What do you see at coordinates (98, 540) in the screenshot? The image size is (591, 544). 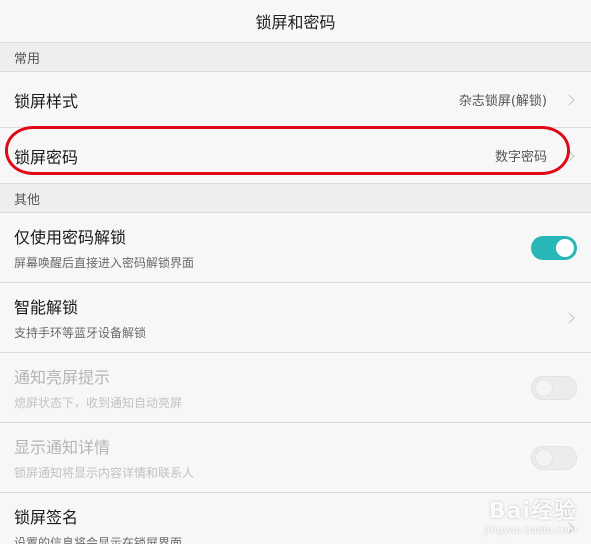 I see `lock-signature-sub: 设置的信息将会显示在锁屏界面` at bounding box center [98, 540].